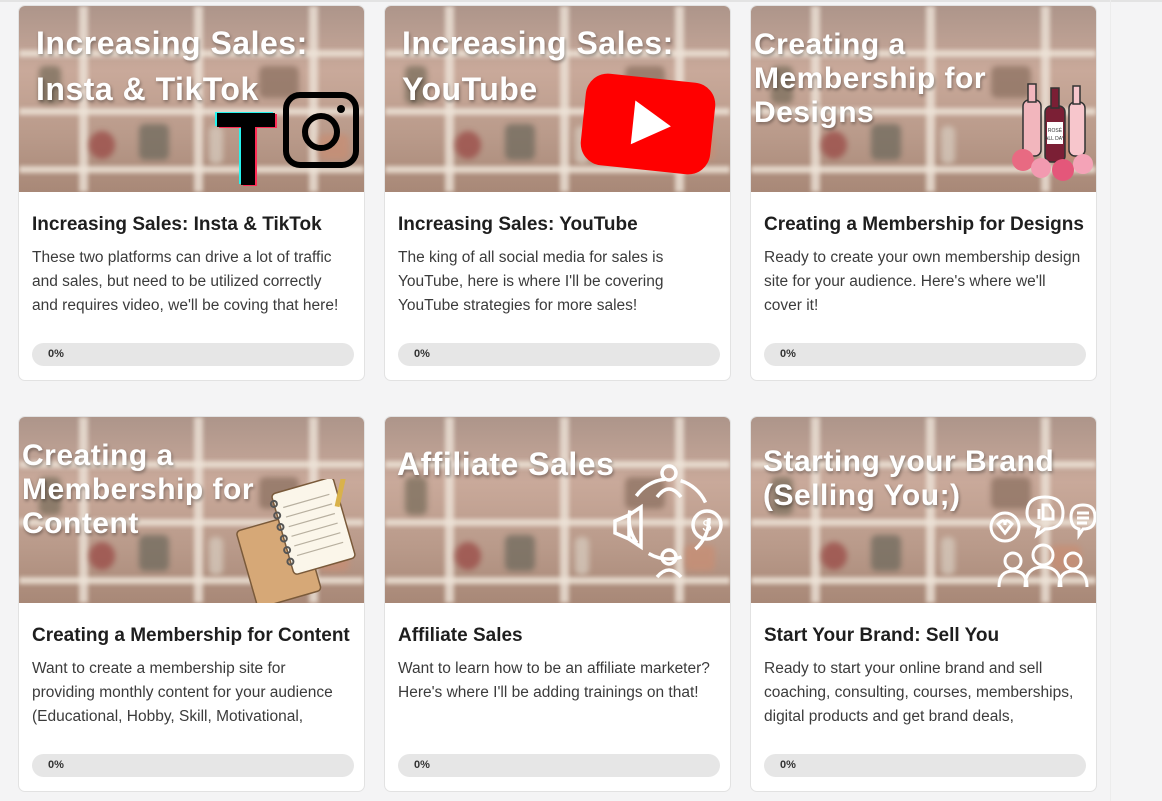 This screenshot has width=1162, height=801. Describe the element at coordinates (172, 66) in the screenshot. I see `thumbnail-title: Increasing Sales: Insta & TikTok` at that location.